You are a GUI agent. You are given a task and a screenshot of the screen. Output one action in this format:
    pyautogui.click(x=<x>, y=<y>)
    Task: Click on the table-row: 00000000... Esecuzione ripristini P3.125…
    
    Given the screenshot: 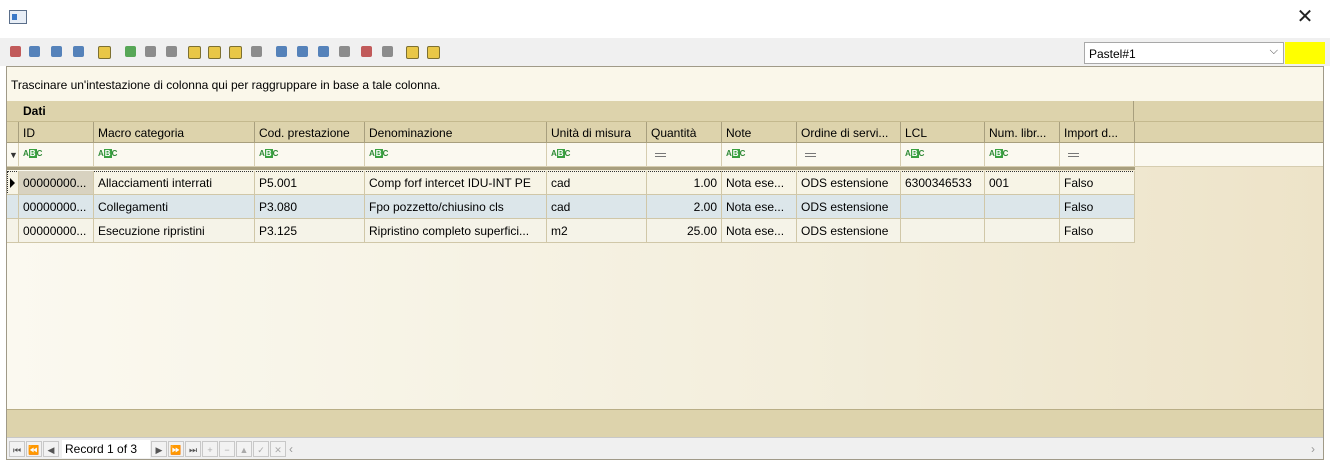 What is the action you would take?
    pyautogui.click(x=571, y=231)
    